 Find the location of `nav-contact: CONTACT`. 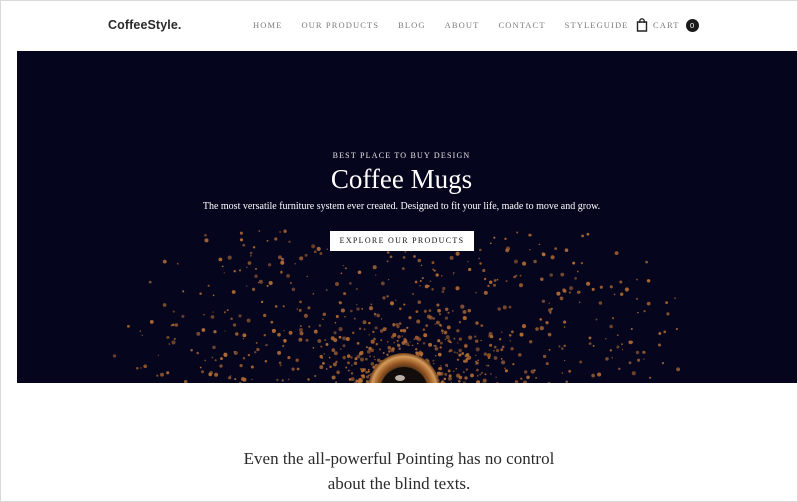

nav-contact: CONTACT is located at coordinates (521, 25).